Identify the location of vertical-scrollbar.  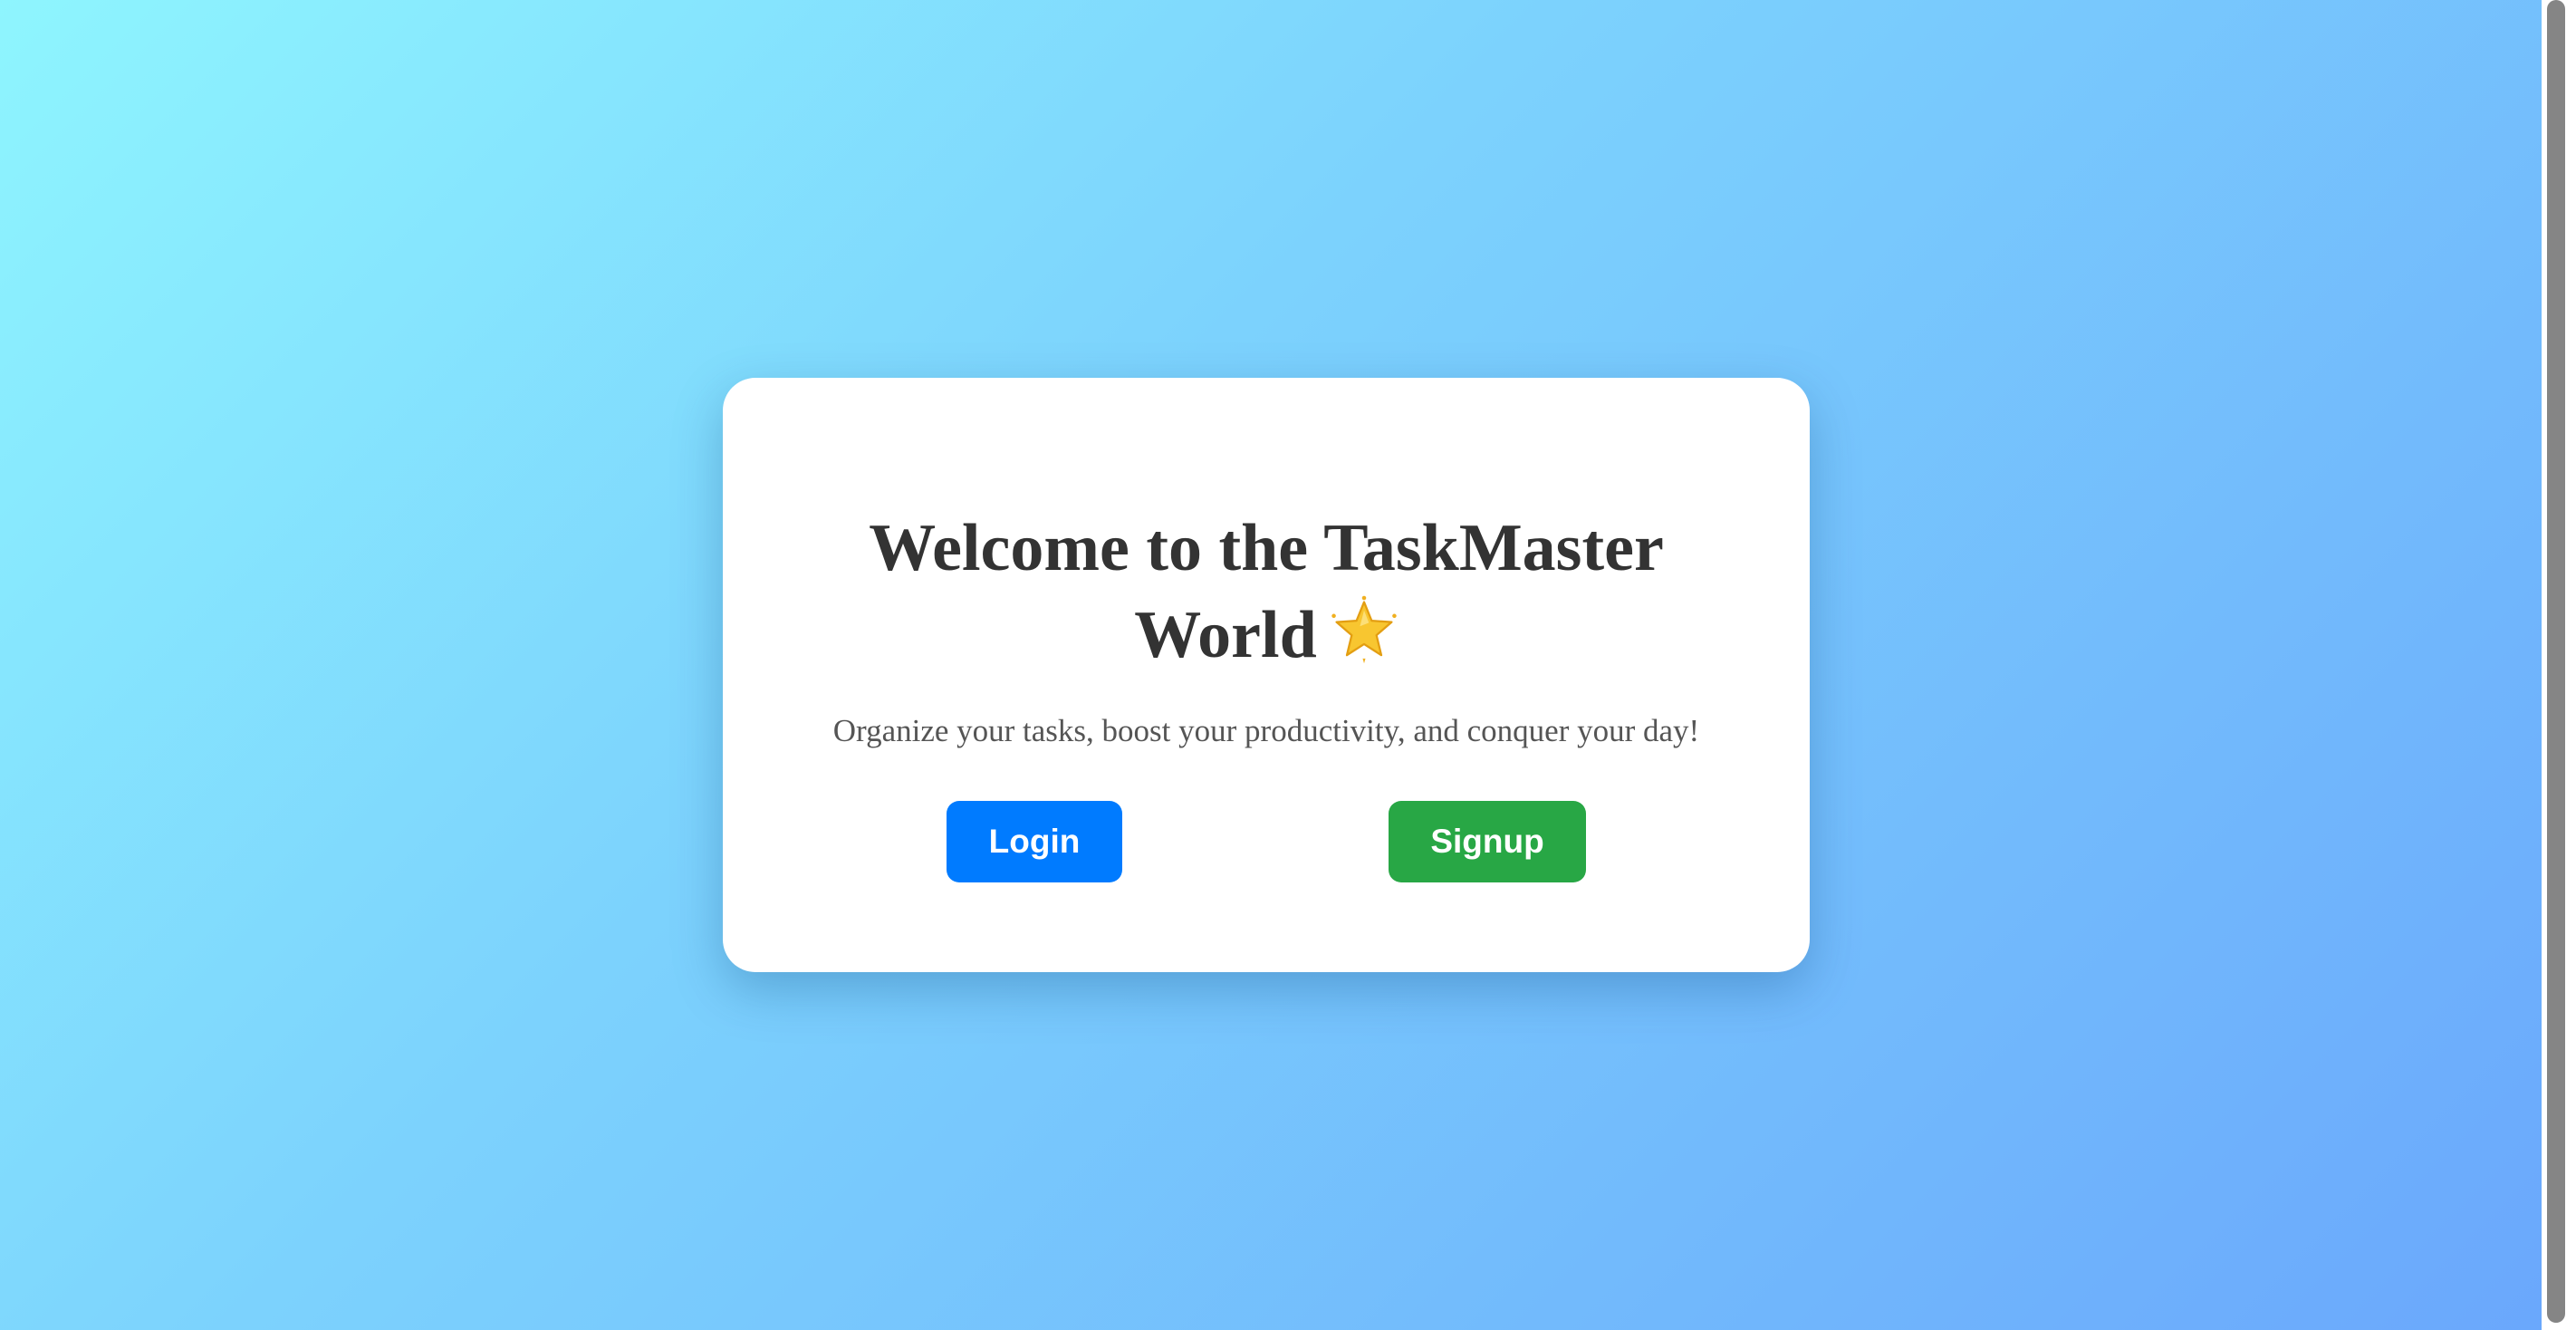
(2559, 665).